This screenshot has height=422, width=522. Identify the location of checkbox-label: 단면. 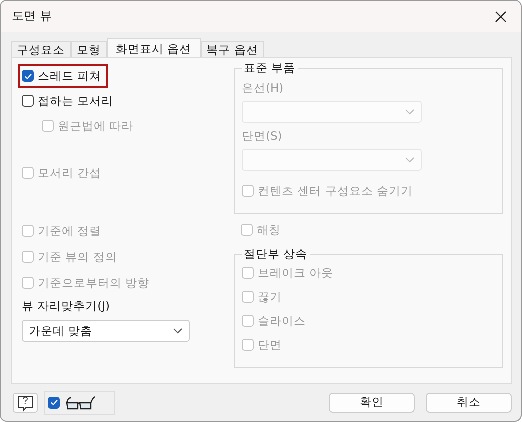
(270, 345).